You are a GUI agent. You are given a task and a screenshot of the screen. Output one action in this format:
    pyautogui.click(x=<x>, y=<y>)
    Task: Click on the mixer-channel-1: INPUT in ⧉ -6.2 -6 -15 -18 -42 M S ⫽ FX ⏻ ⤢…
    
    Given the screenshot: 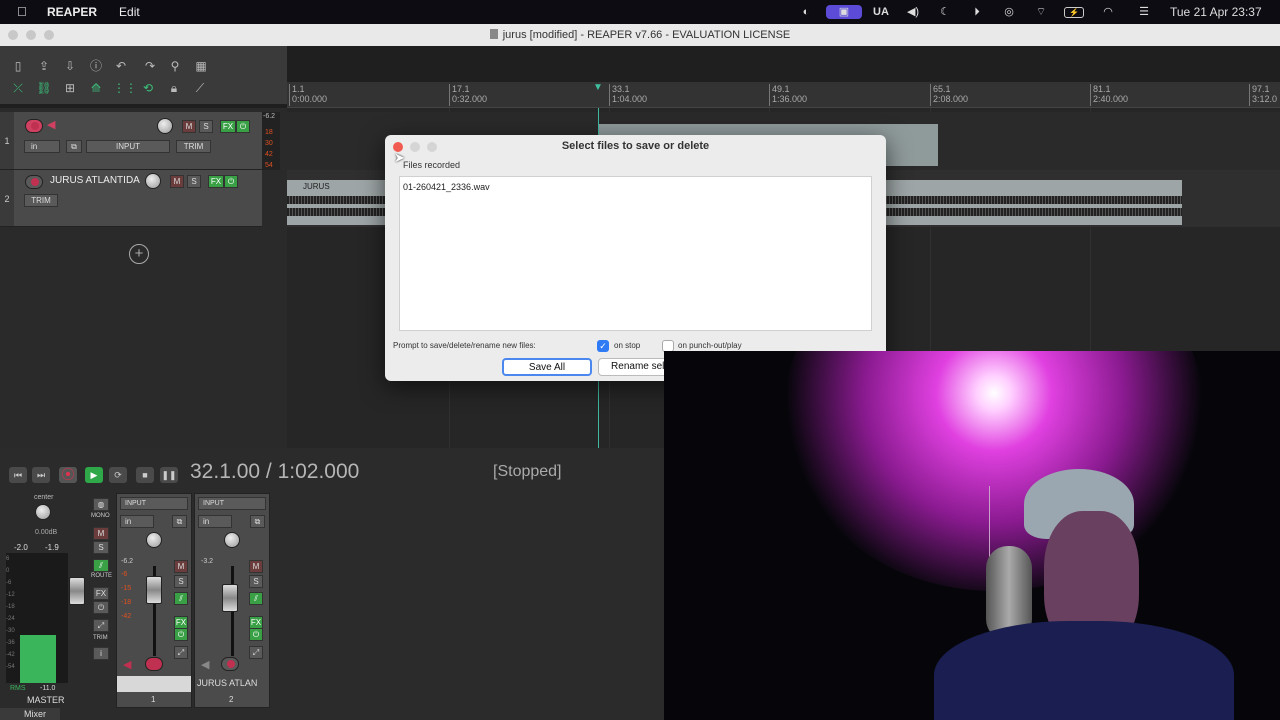 What is the action you would take?
    pyautogui.click(x=154, y=600)
    